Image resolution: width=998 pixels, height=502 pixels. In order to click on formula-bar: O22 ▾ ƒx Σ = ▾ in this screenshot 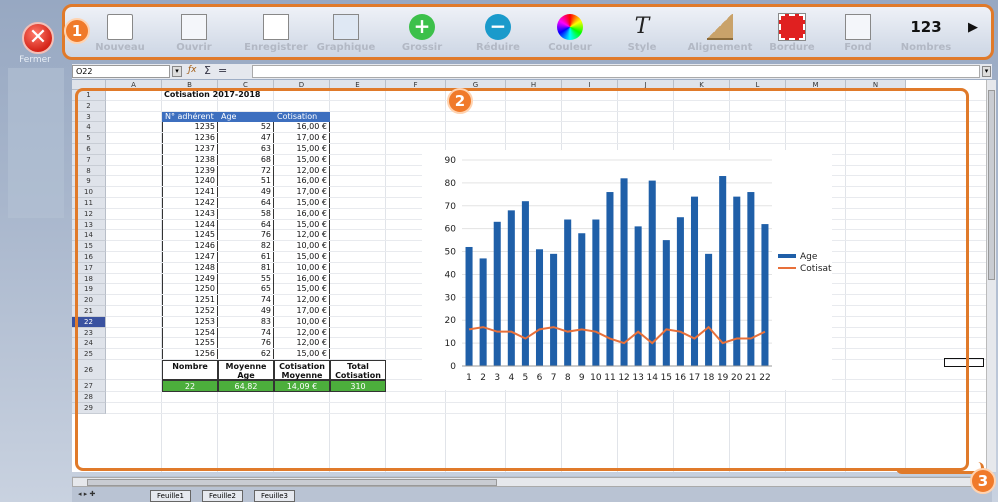, I will do `click(532, 71)`.